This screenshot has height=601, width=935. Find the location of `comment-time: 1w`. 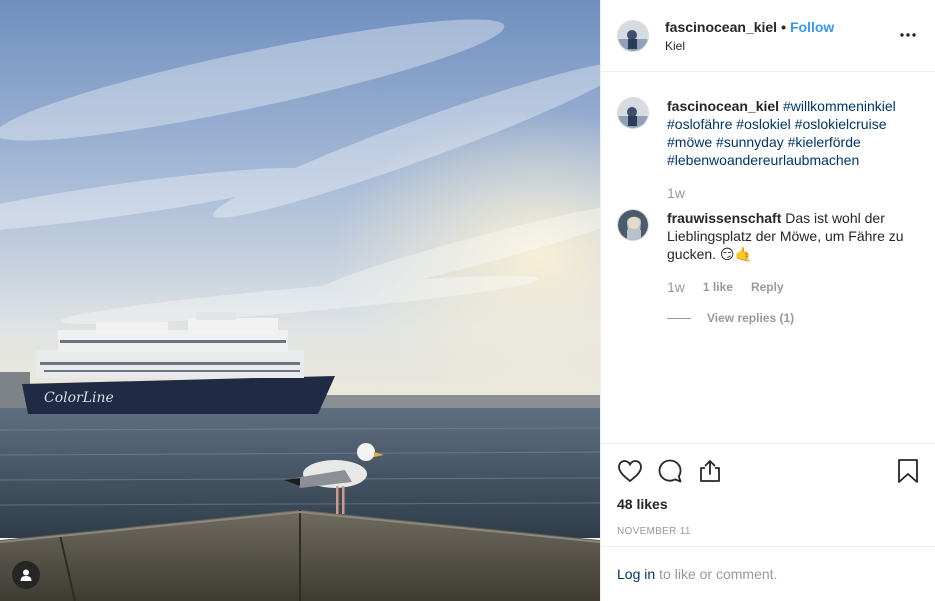

comment-time: 1w is located at coordinates (676, 287).